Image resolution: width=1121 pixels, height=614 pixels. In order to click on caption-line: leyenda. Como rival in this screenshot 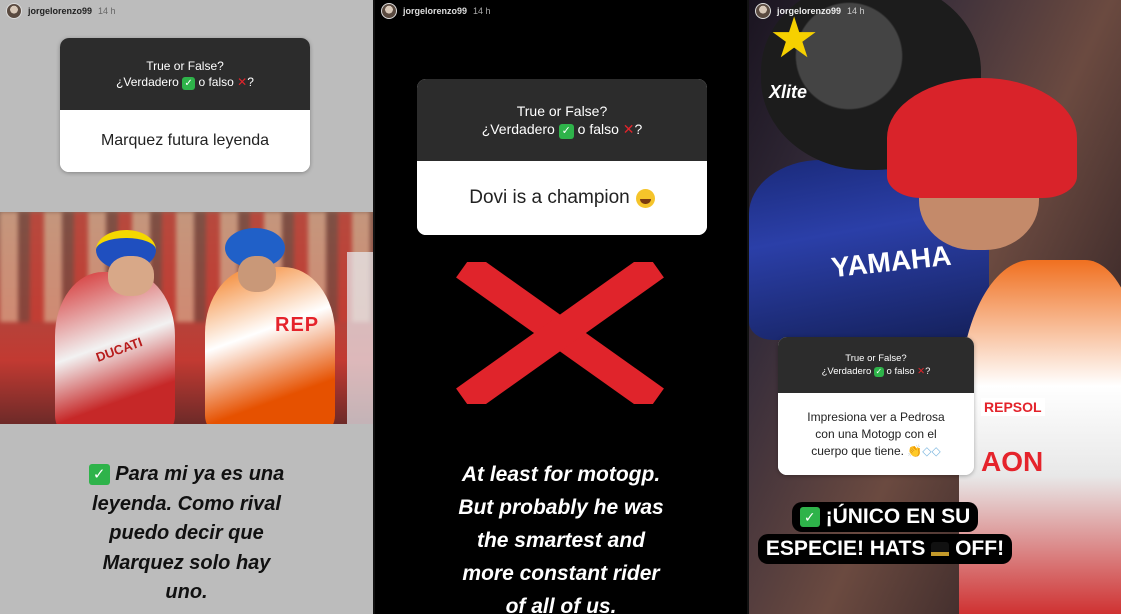, I will do `click(186, 503)`.